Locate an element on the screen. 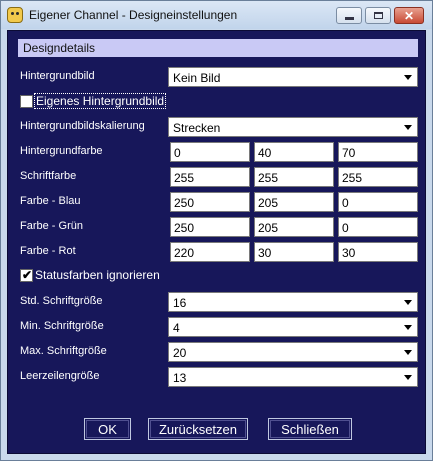 This screenshot has height=461, width=433. maximize-icon is located at coordinates (378, 15).